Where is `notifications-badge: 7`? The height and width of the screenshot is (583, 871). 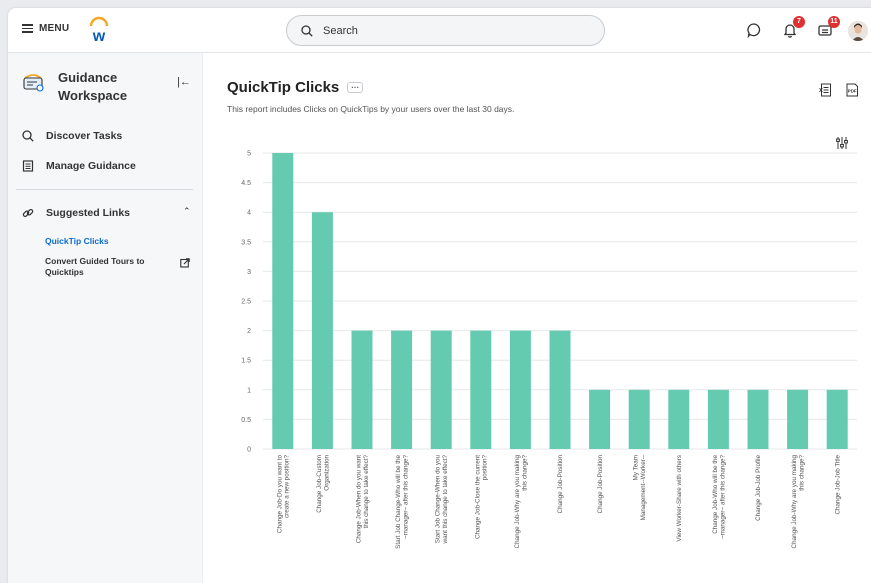
notifications-badge: 7 is located at coordinates (799, 22).